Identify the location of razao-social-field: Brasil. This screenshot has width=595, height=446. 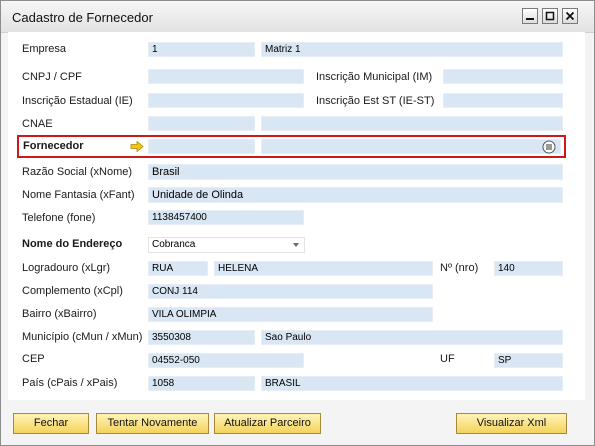
(355, 172).